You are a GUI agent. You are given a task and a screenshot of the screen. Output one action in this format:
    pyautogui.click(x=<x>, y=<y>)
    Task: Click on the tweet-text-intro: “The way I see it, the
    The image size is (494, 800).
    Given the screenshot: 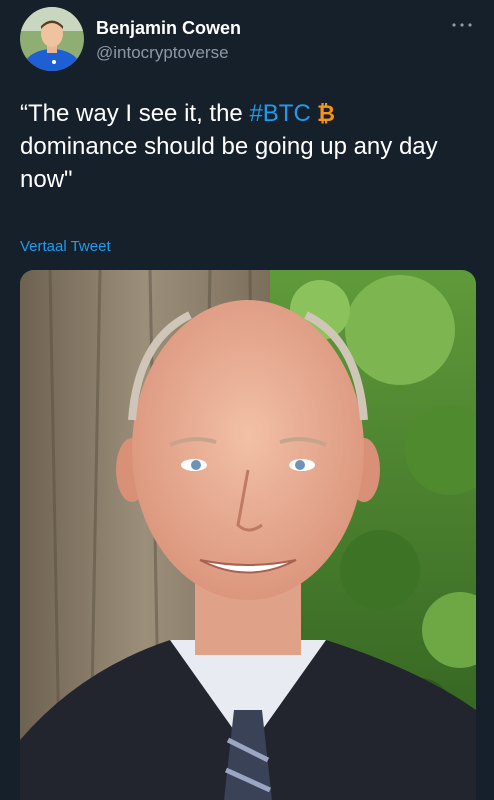 What is the action you would take?
    pyautogui.click(x=135, y=113)
    